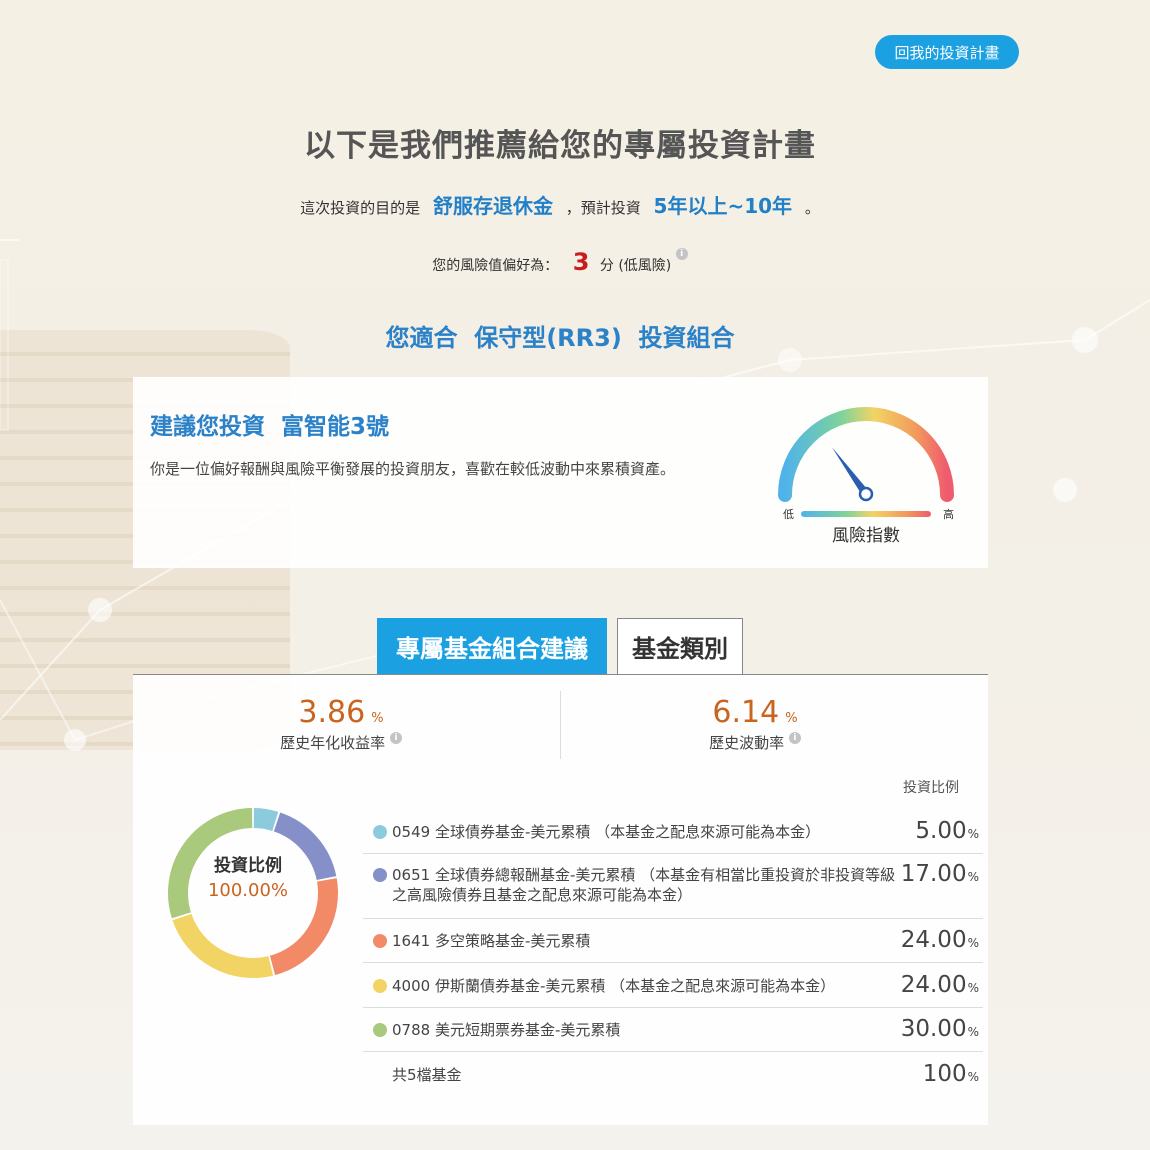  I want to click on fund-row: 4000 伊斯蘭債券基金-美元累積 （本基金之配息來源可能為本金） 24.00%, so click(673, 985).